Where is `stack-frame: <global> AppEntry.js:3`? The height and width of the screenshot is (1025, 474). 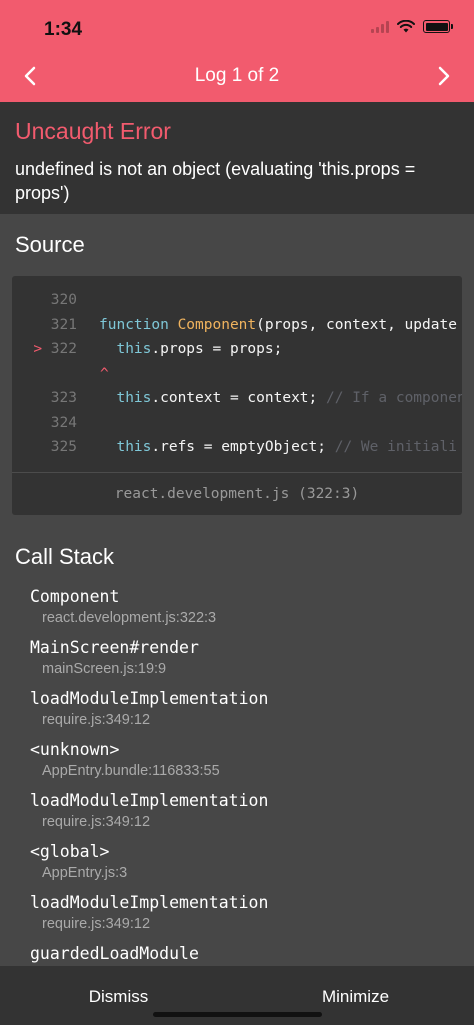
stack-frame: <global> AppEntry.js:3 is located at coordinates (245, 862).